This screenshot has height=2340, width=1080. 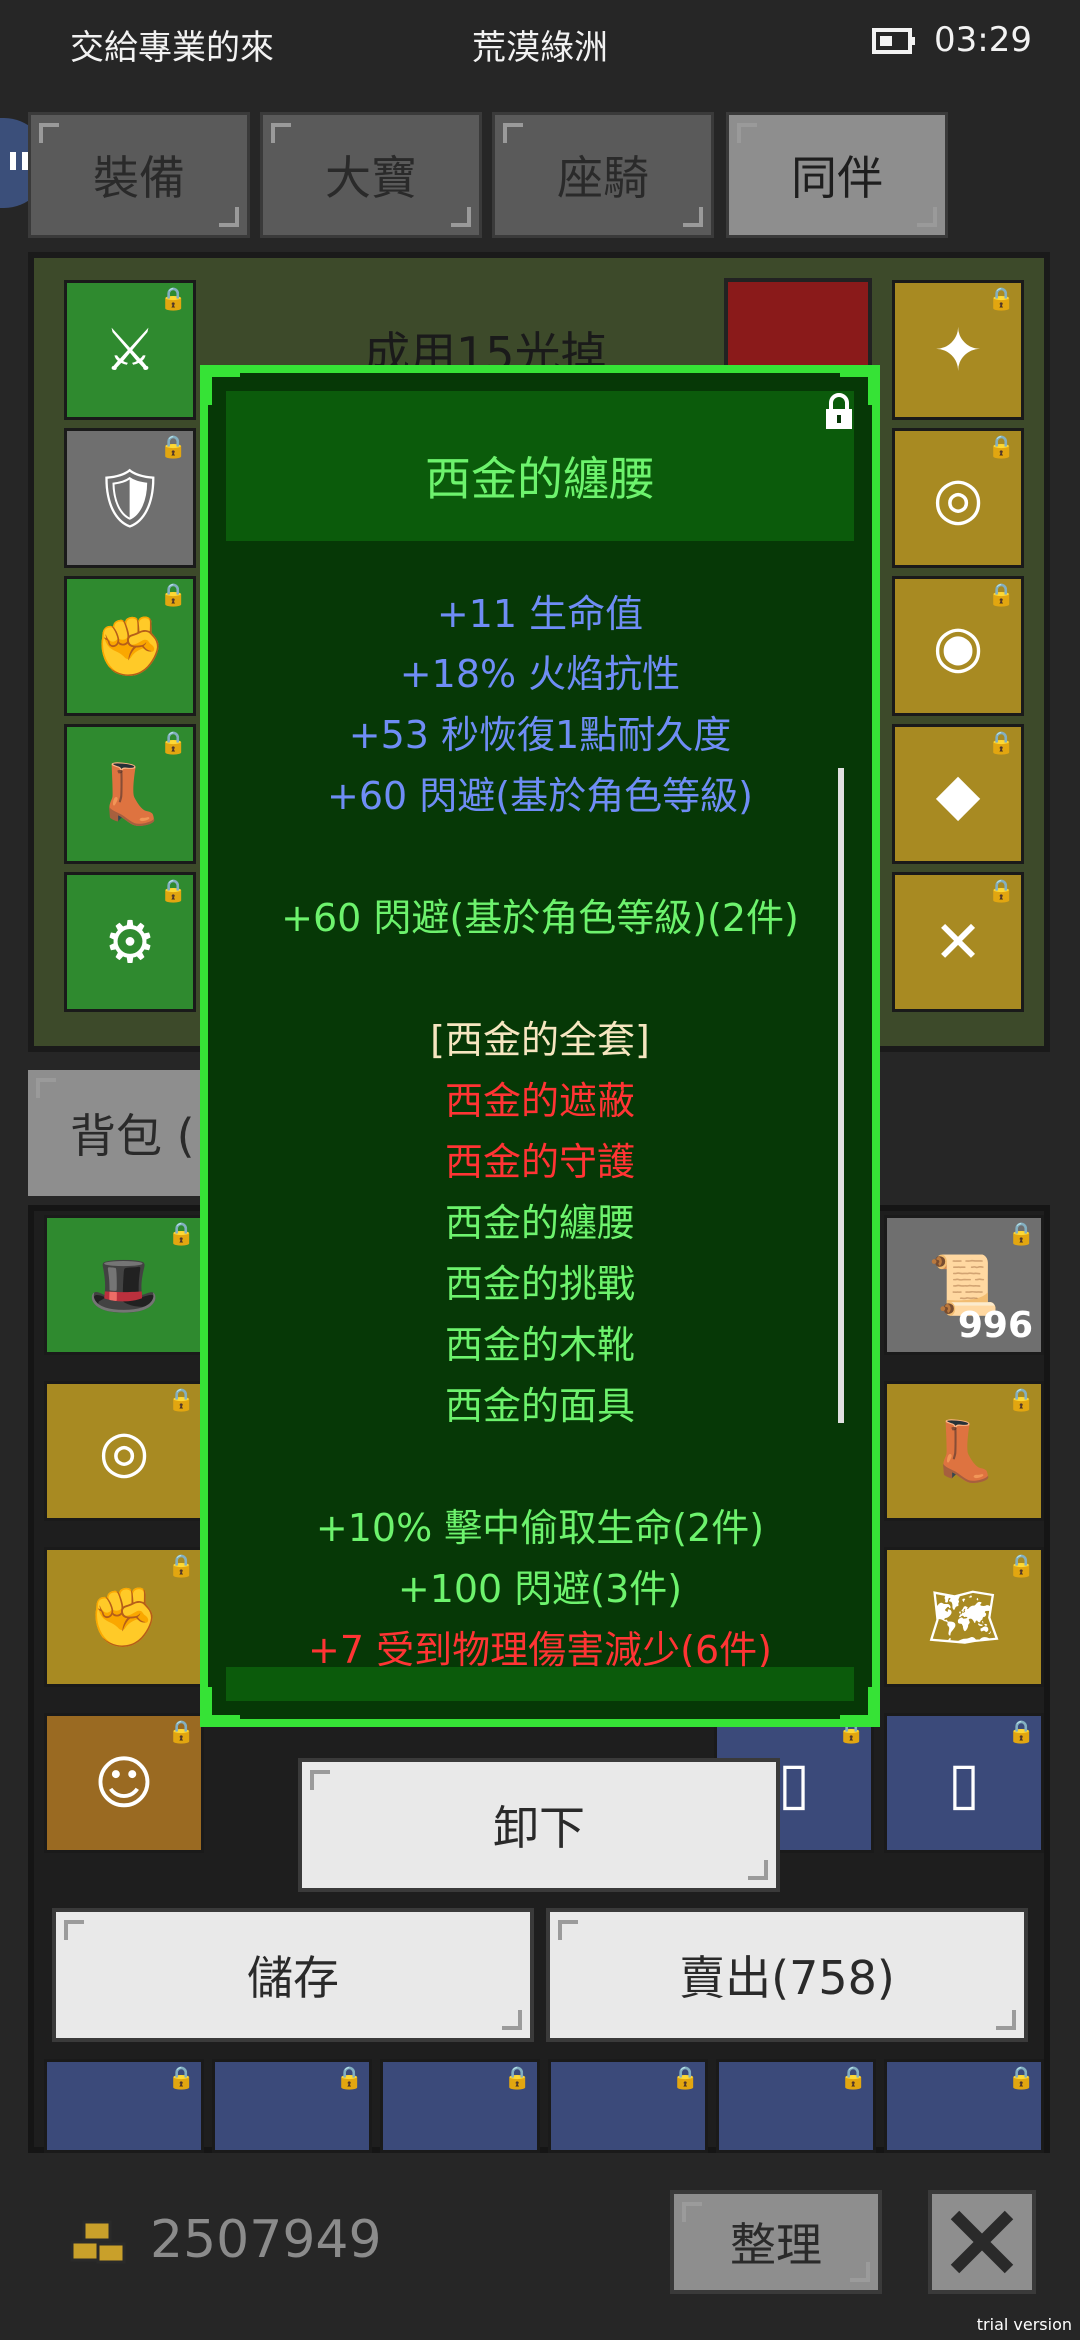 I want to click on bag-slot-card: ▯ 🔒, so click(x=964, y=1783).